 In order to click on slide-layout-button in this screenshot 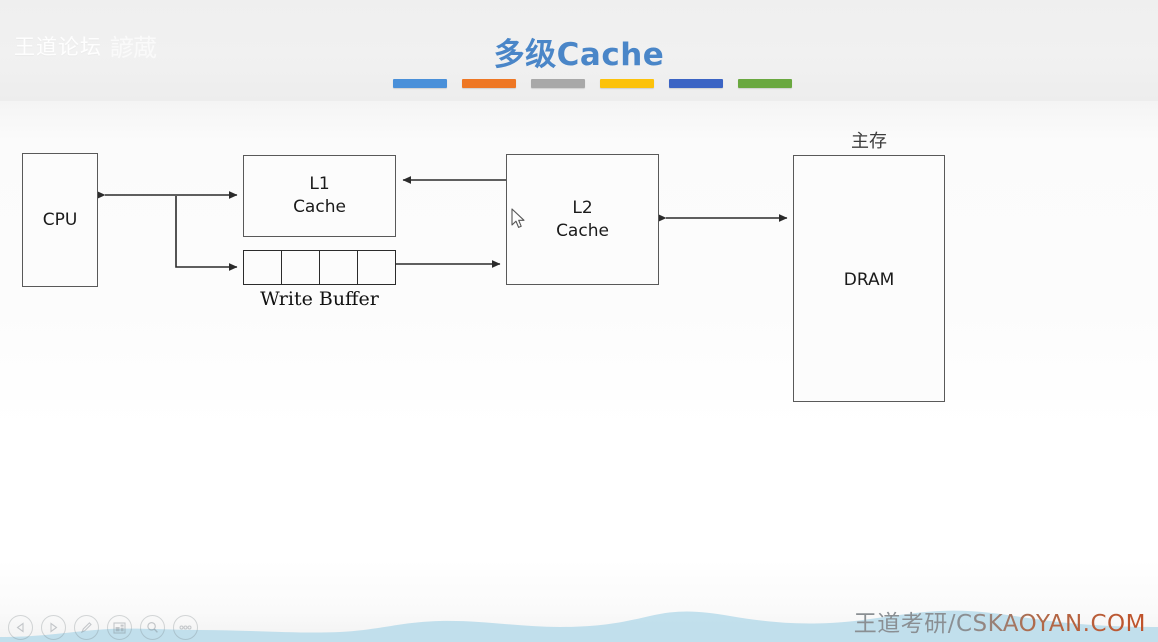, I will do `click(119, 627)`.